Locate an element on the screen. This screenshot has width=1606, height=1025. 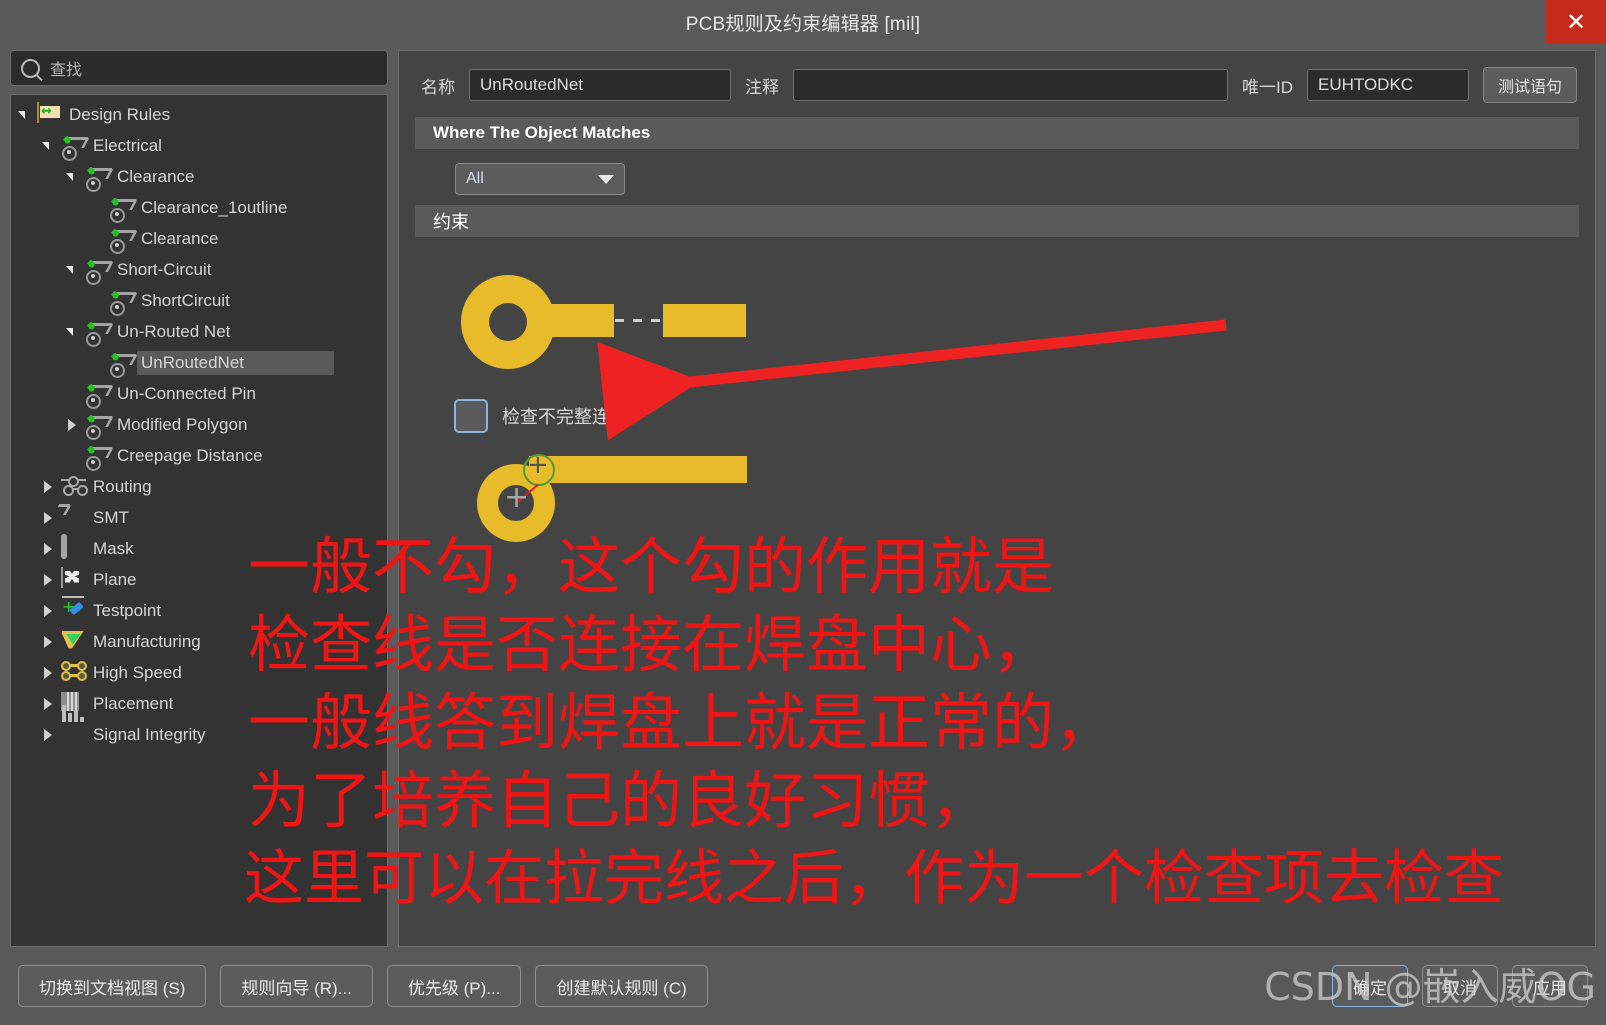
window-title: PCB规则及约束编辑器 [mil] is located at coordinates (803, 24).